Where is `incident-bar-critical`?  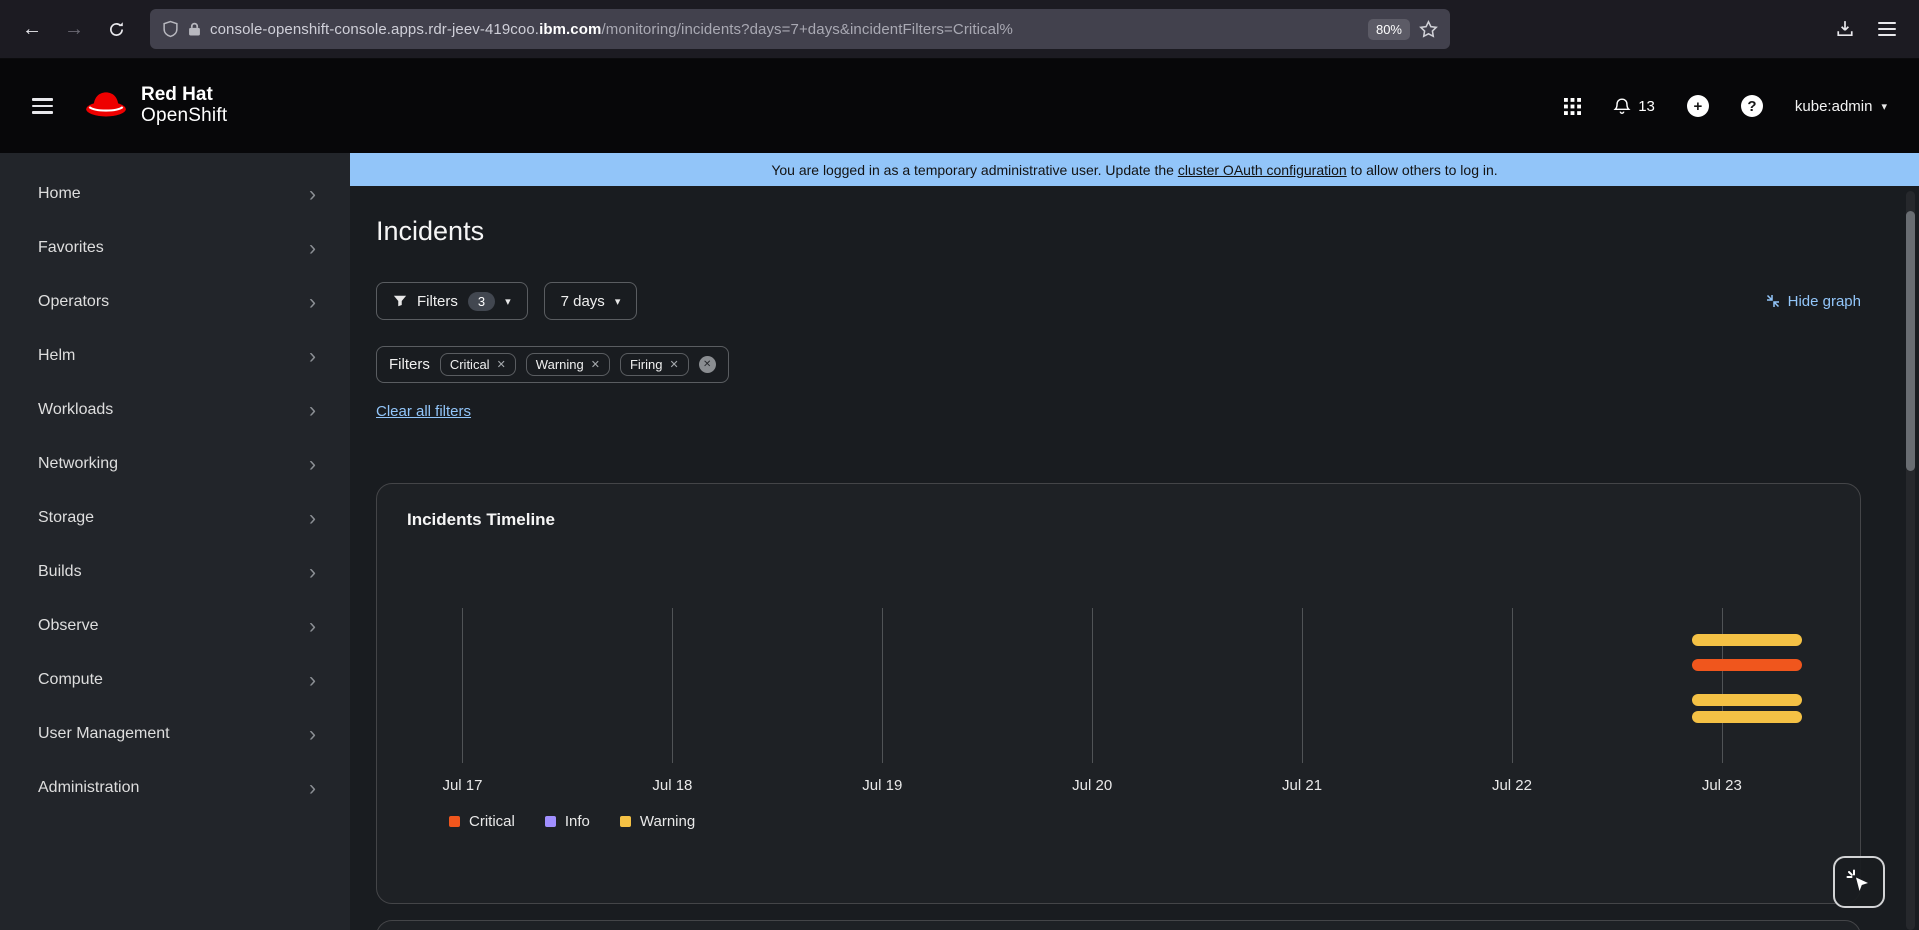 incident-bar-critical is located at coordinates (1746, 665).